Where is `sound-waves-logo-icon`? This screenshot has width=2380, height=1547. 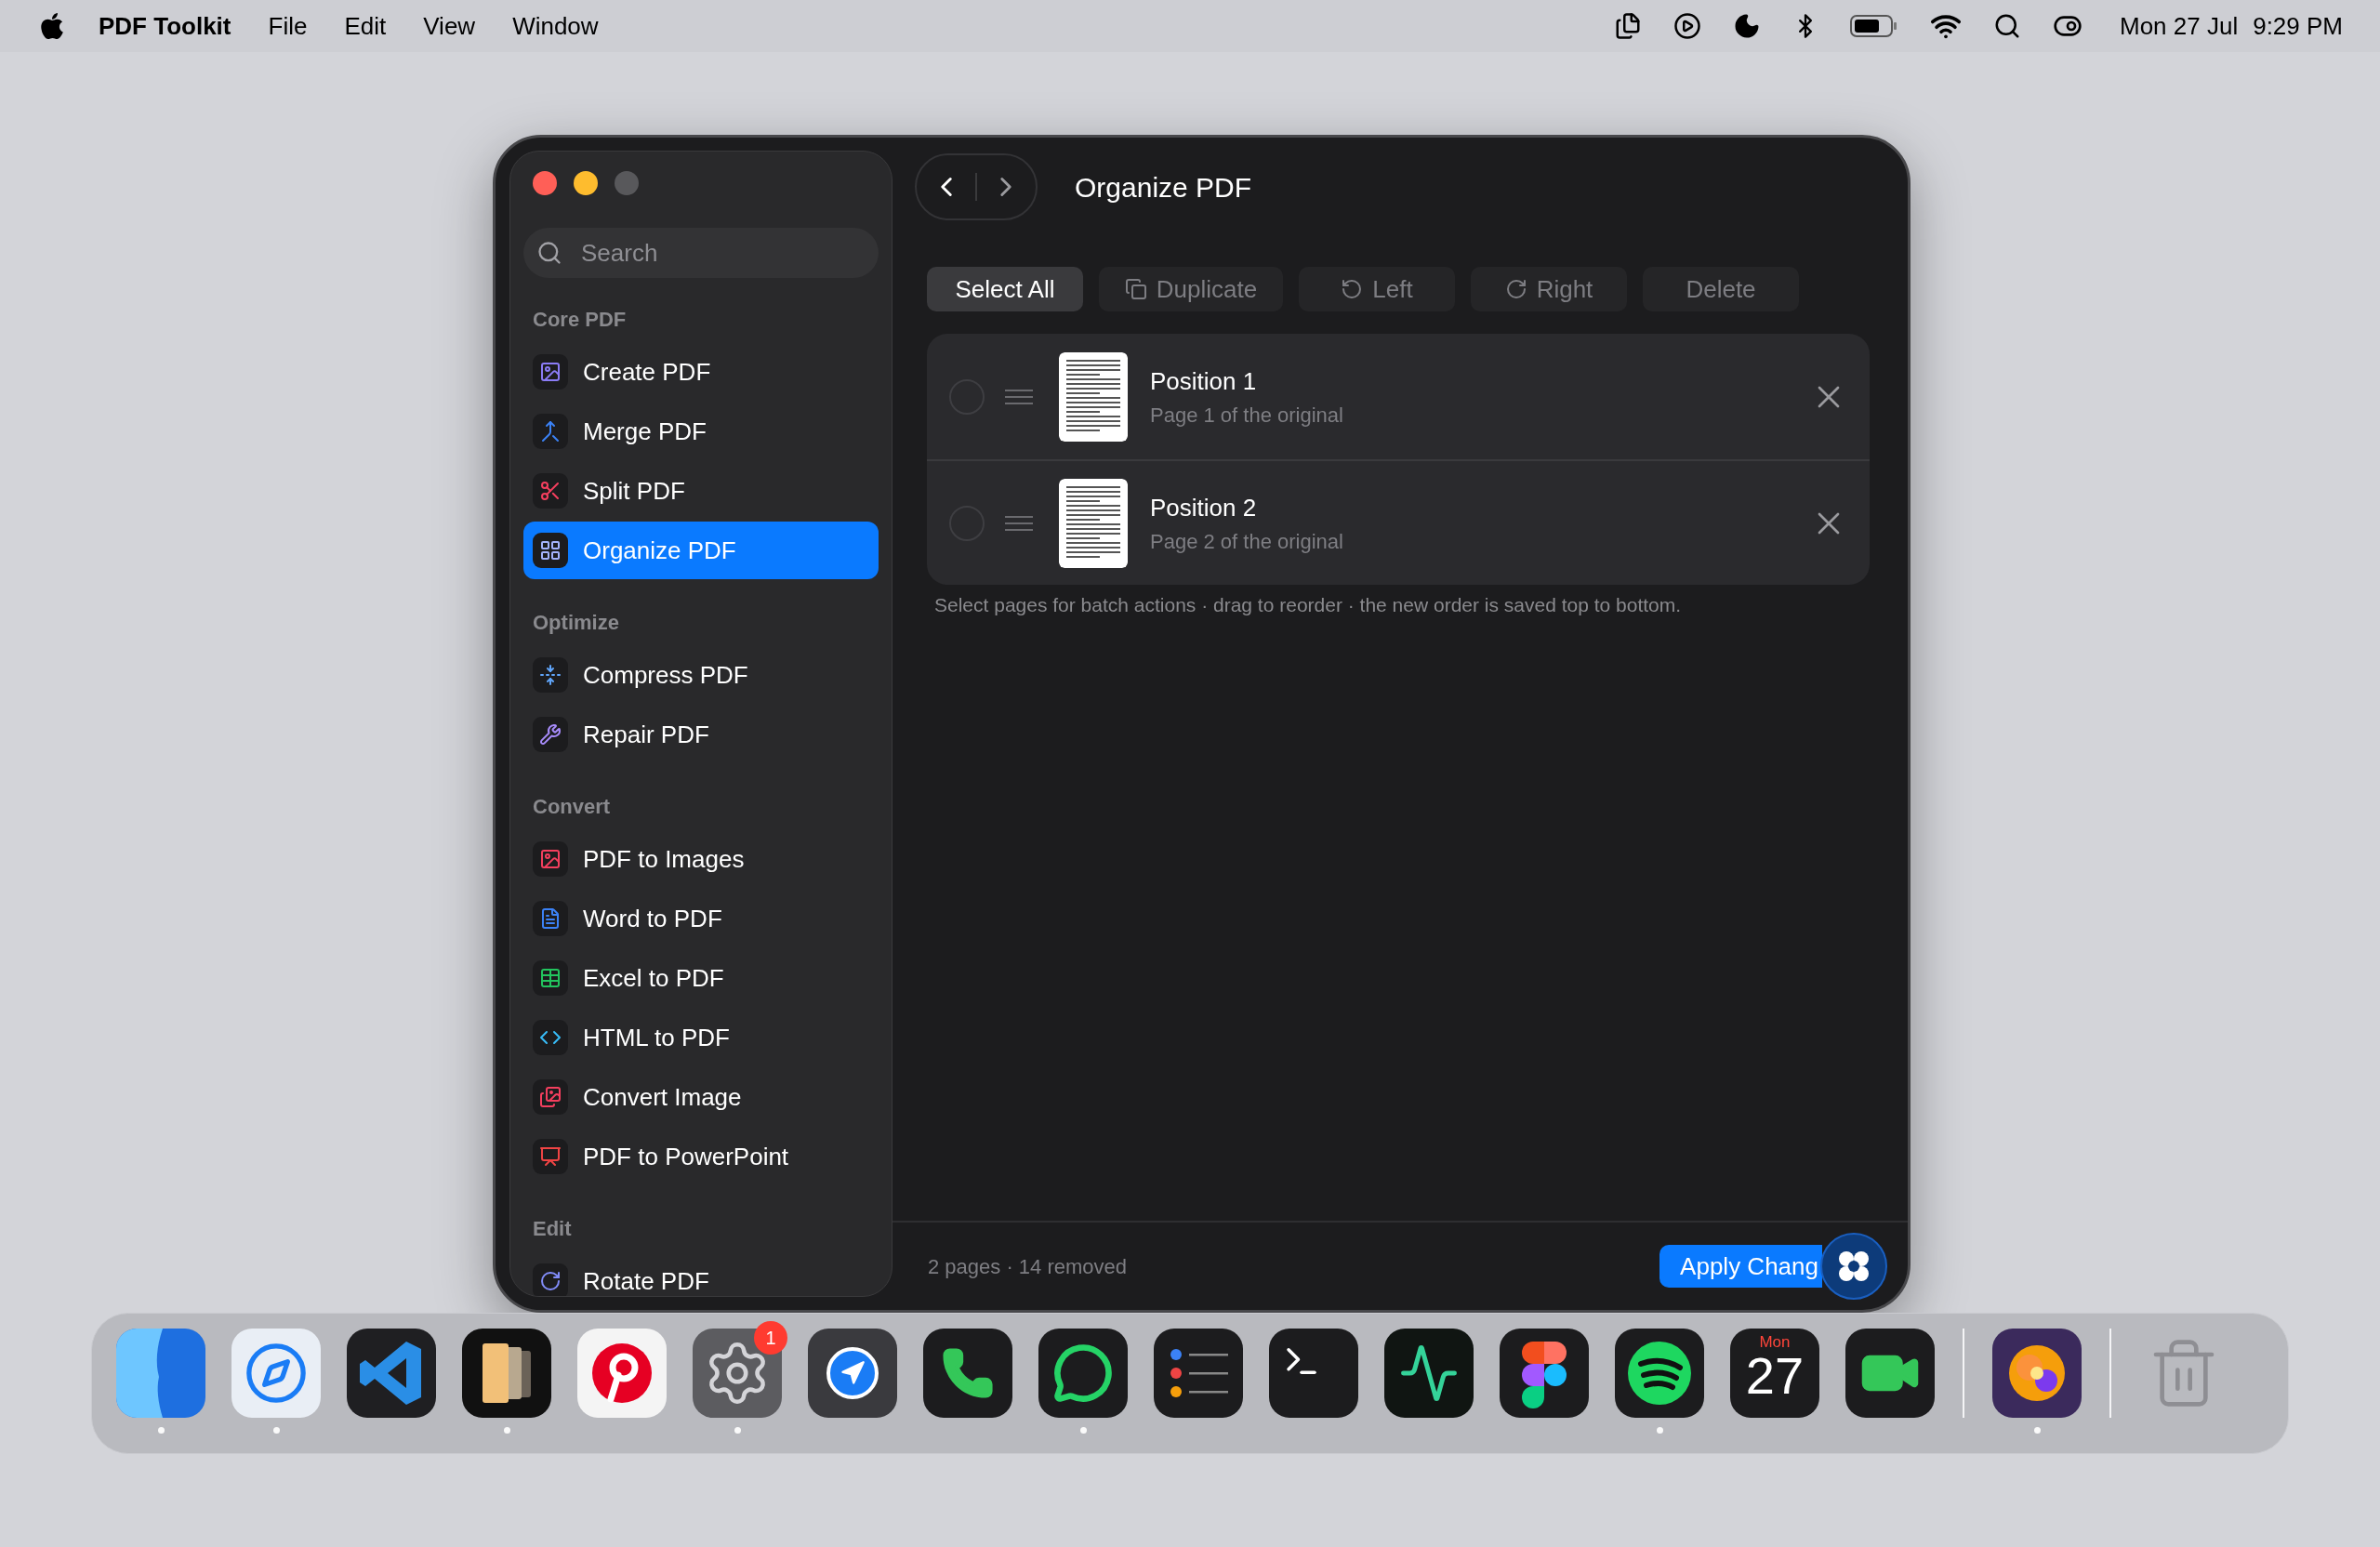 sound-waves-logo-icon is located at coordinates (1659, 1373).